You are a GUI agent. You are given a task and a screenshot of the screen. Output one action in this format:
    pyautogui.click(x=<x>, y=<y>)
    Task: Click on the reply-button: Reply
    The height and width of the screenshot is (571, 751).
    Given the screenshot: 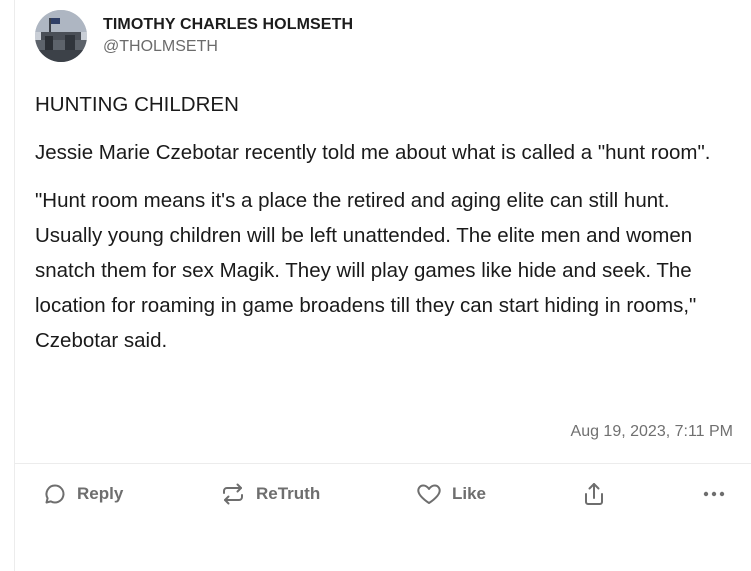 What is the action you would take?
    pyautogui.click(x=83, y=494)
    